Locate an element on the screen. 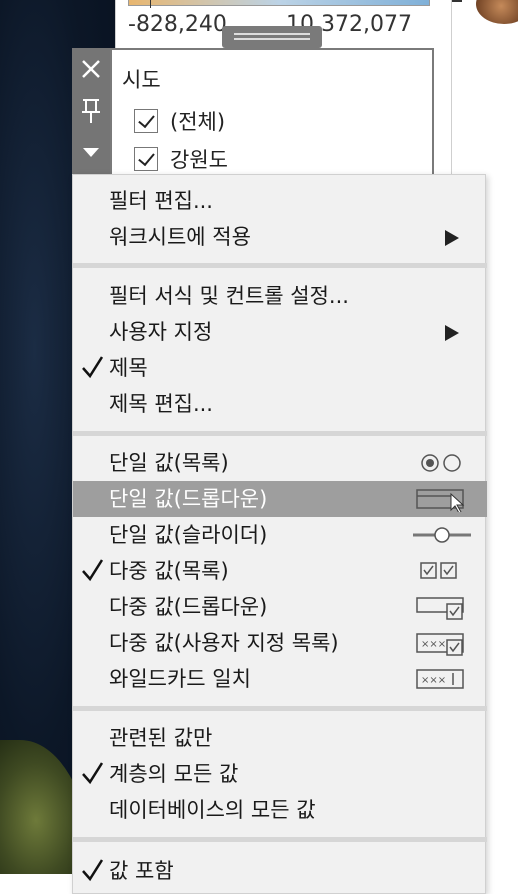 The width and height of the screenshot is (518, 894). menu-item-label: 다중 값(드롭다운) is located at coordinates (188, 607).